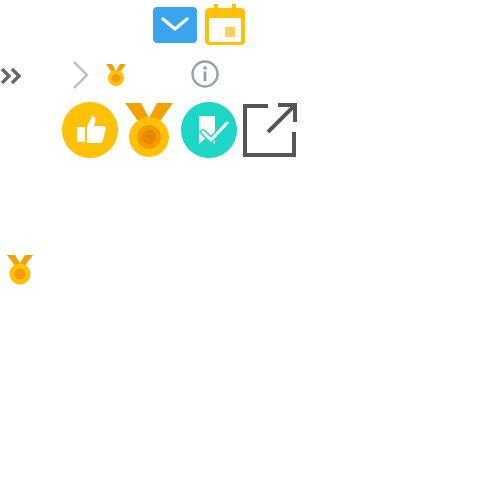  Describe the element at coordinates (209, 130) in the screenshot. I see `task-done-icon` at that location.